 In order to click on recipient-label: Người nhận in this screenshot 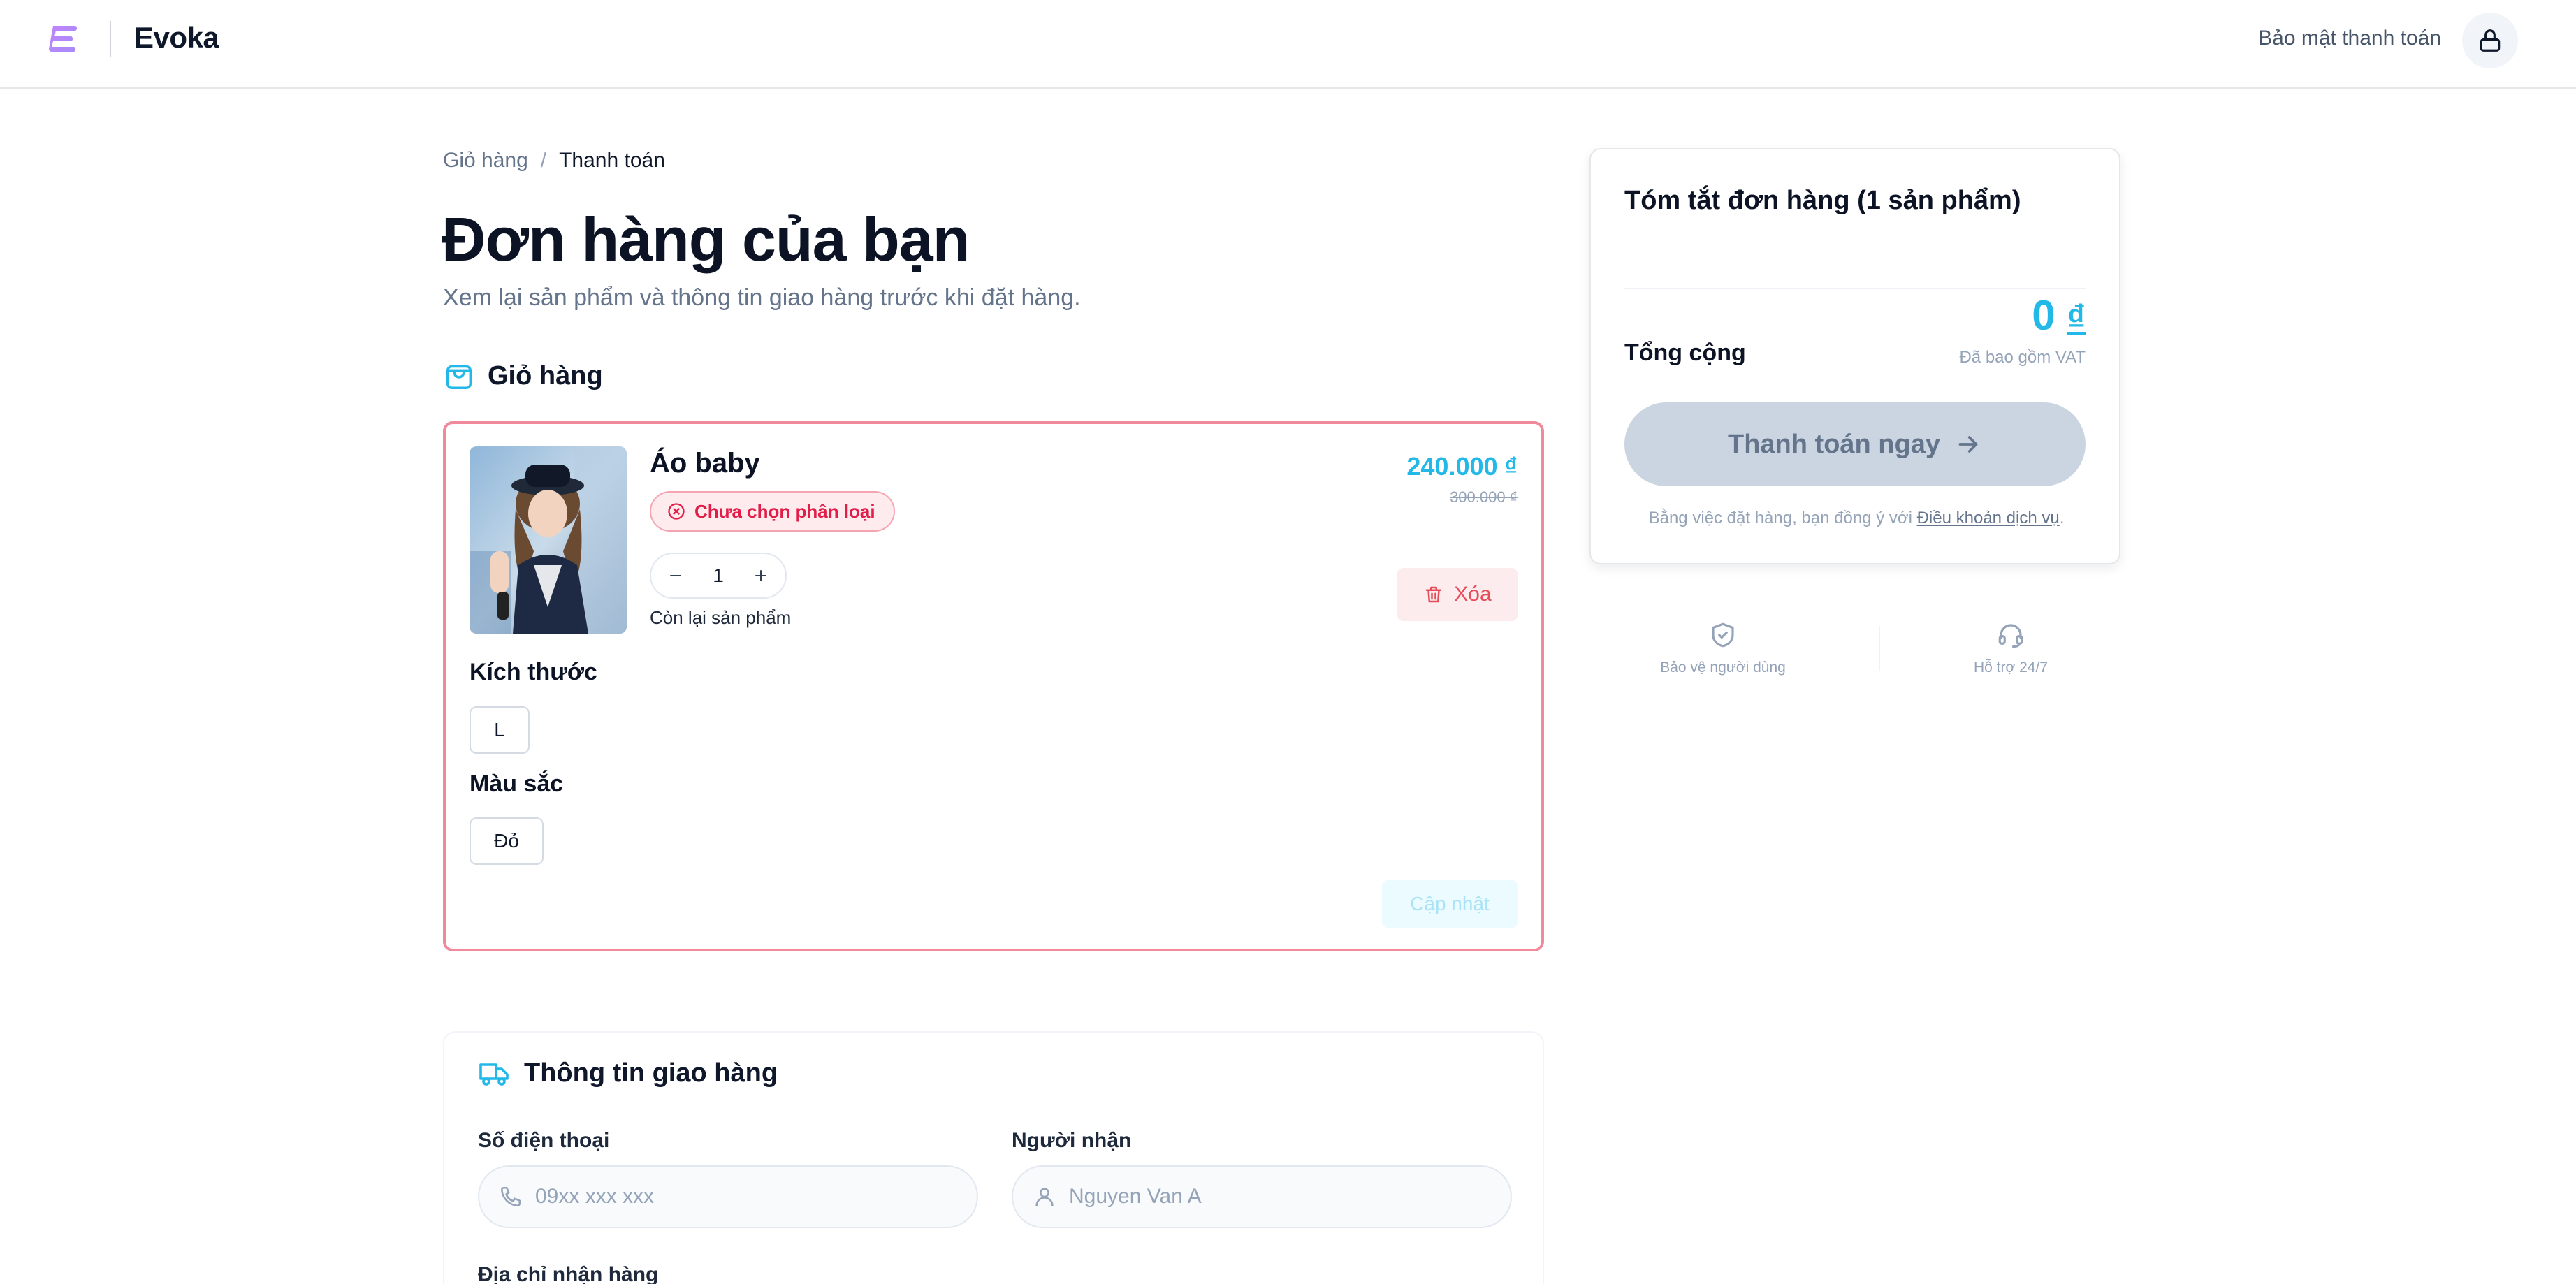, I will do `click(1072, 1140)`.